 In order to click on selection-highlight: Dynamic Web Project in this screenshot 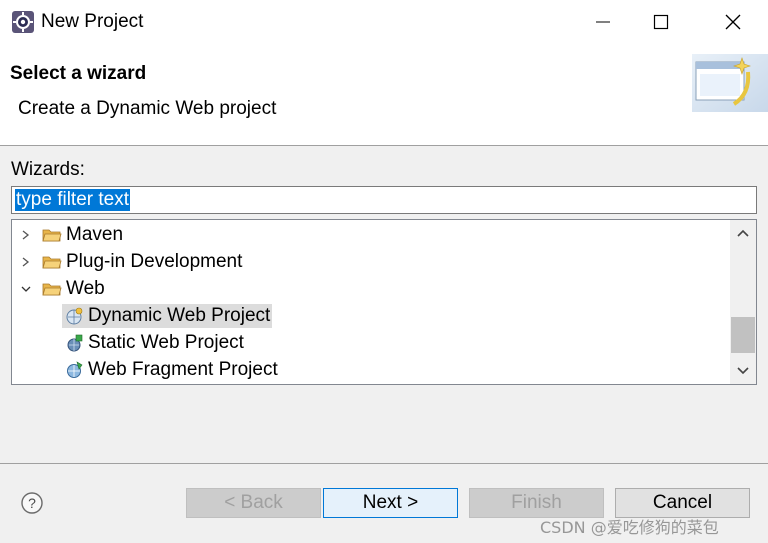, I will do `click(167, 315)`.